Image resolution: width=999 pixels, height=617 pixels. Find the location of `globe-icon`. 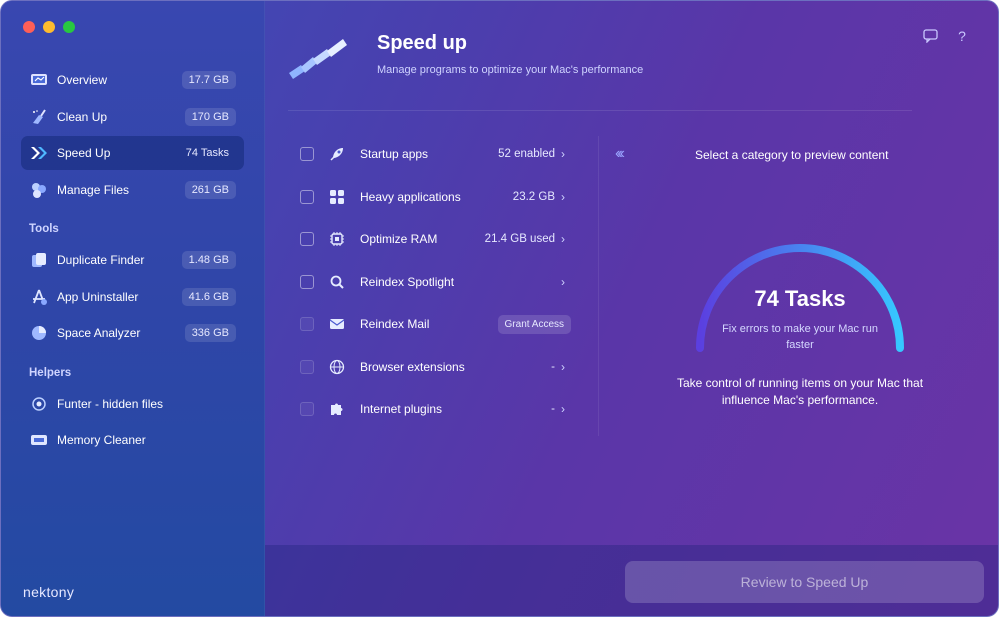

globe-icon is located at coordinates (337, 367).